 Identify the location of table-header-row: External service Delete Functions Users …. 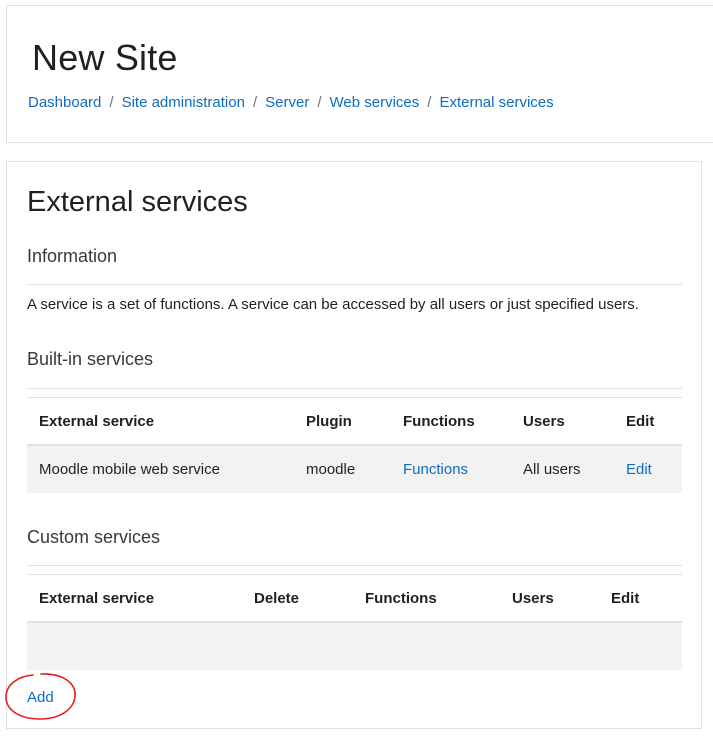
(354, 598).